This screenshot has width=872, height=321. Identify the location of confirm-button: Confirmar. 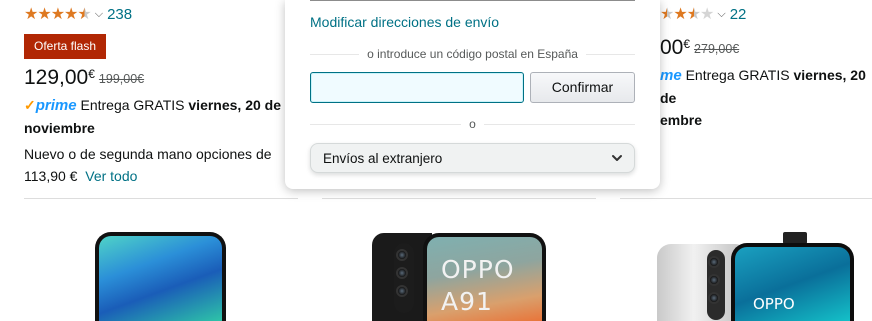
(582, 87).